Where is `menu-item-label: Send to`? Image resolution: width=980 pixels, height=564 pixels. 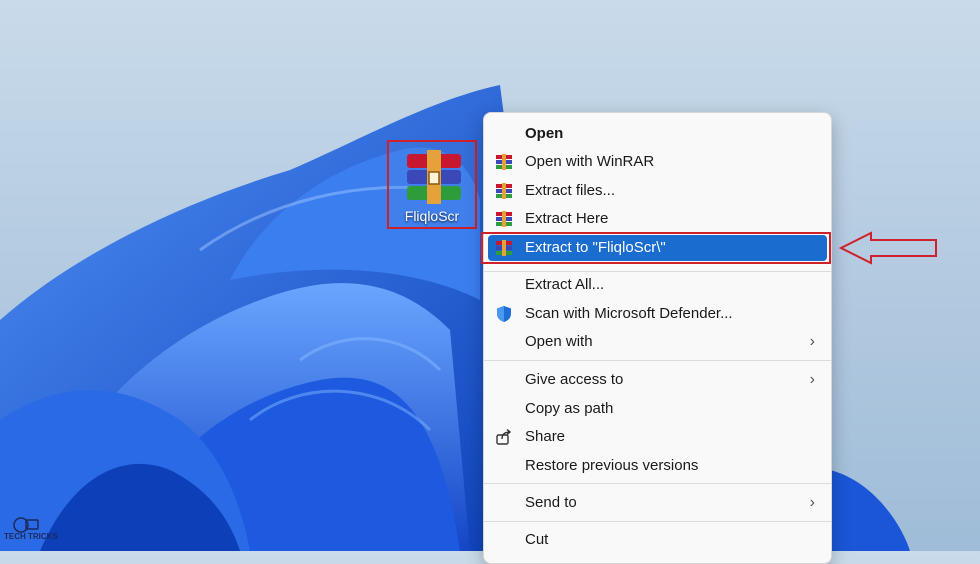
menu-item-label: Send to is located at coordinates (551, 502).